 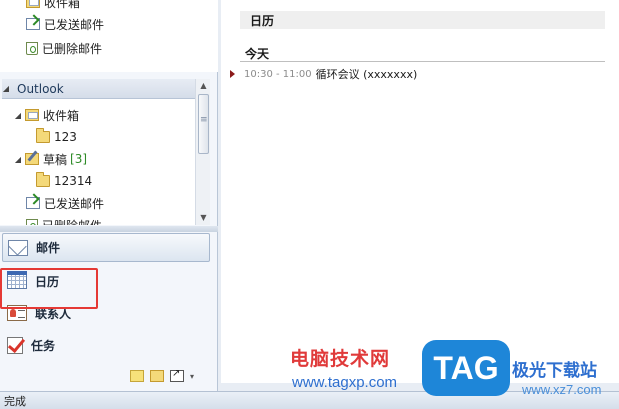 What do you see at coordinates (177, 375) in the screenshot?
I see `shortcuts-icon` at bounding box center [177, 375].